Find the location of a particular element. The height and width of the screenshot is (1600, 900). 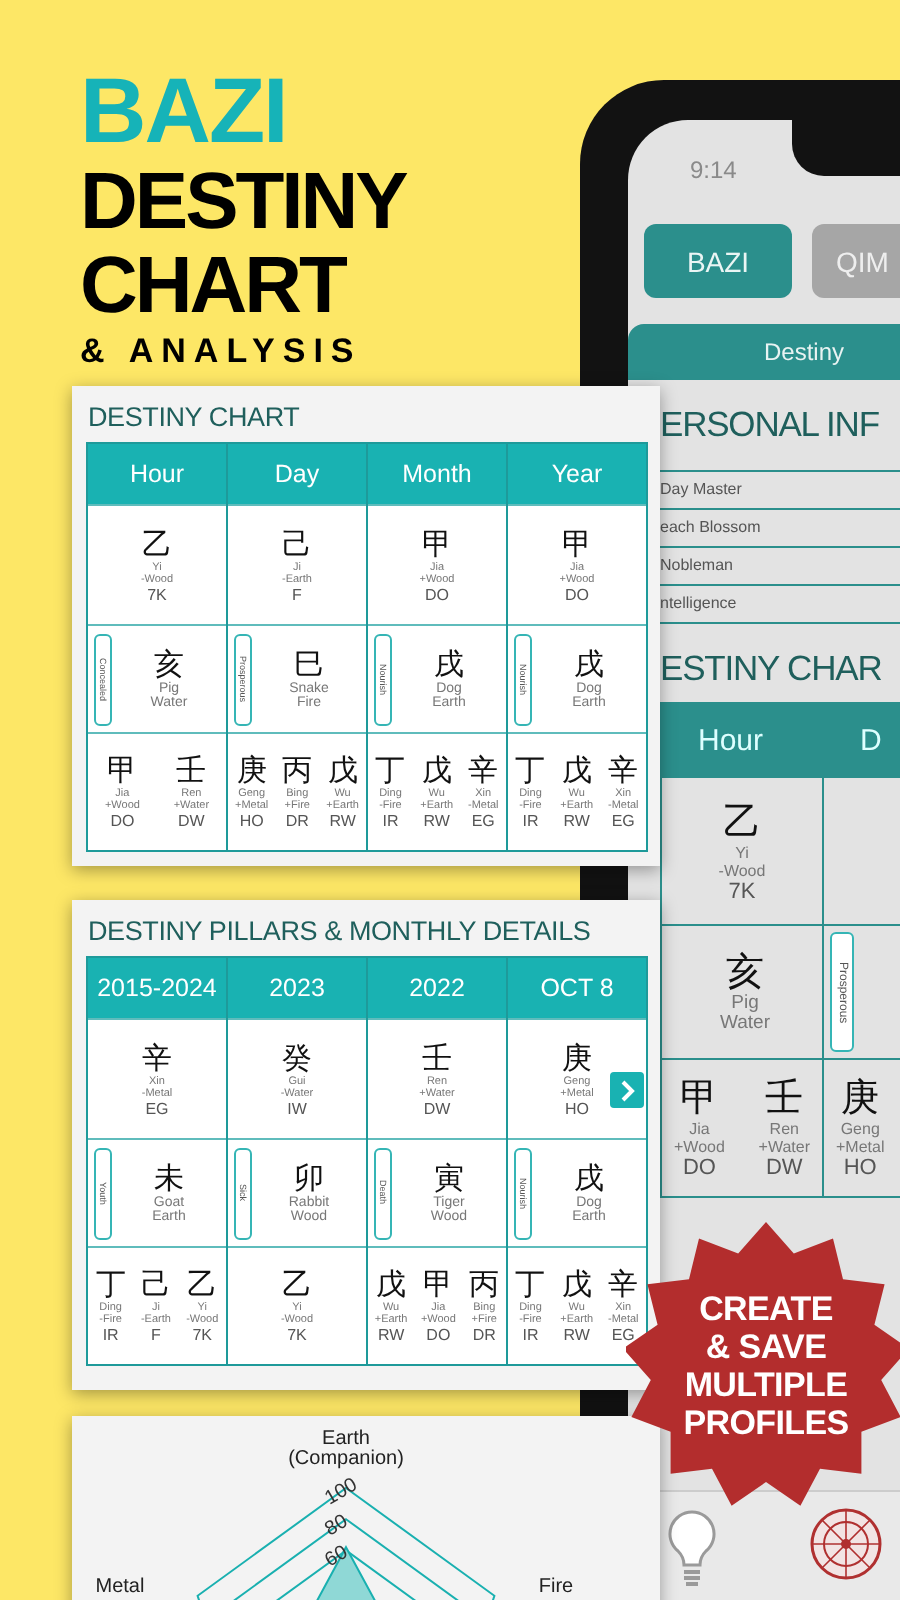

badge-text: MULTIPLE is located at coordinates (766, 1385).